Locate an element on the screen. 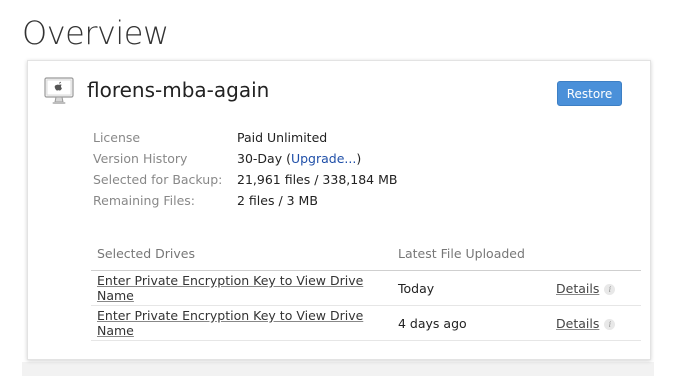 The image size is (680, 389). license-row: License Paid Unlimited is located at coordinates (245, 137).